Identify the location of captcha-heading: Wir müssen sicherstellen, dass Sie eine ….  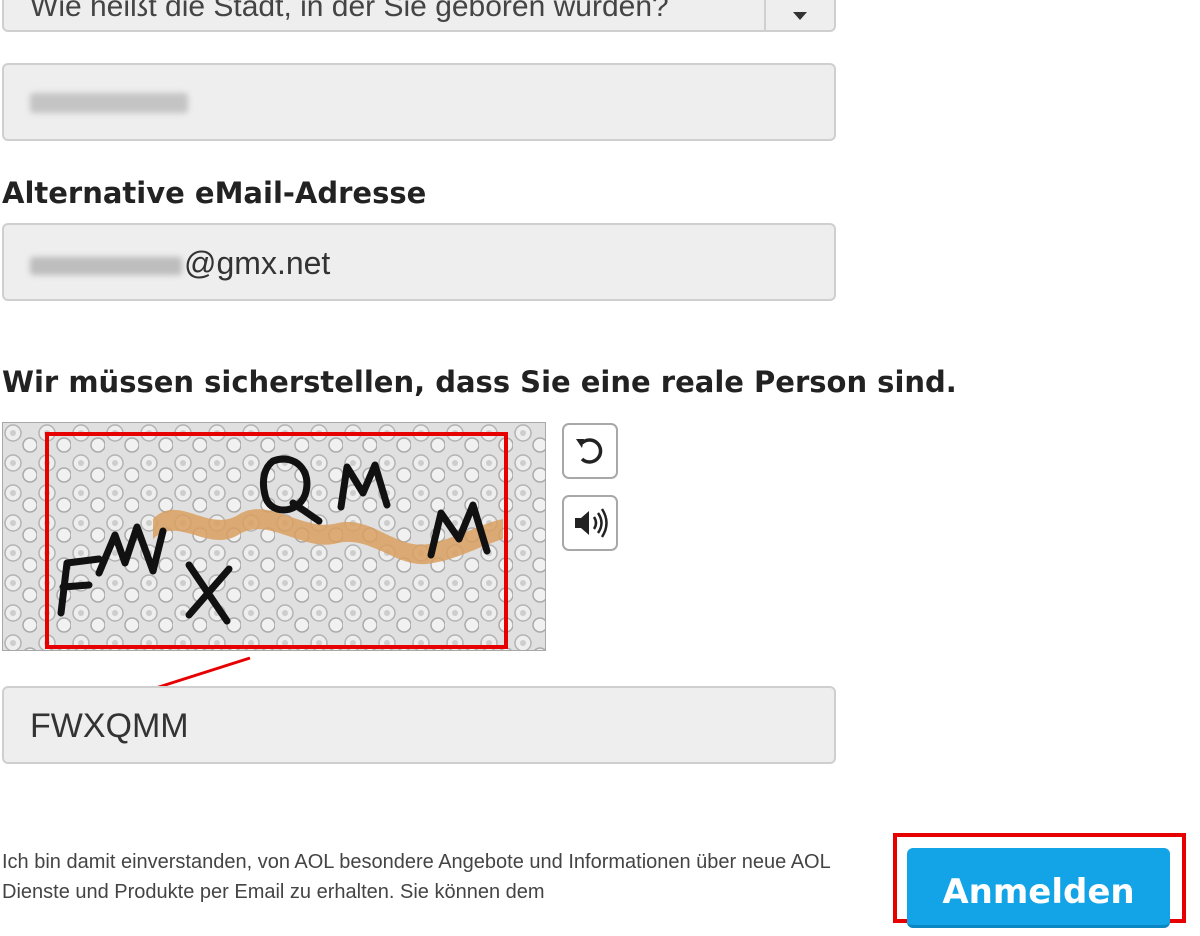
(479, 382).